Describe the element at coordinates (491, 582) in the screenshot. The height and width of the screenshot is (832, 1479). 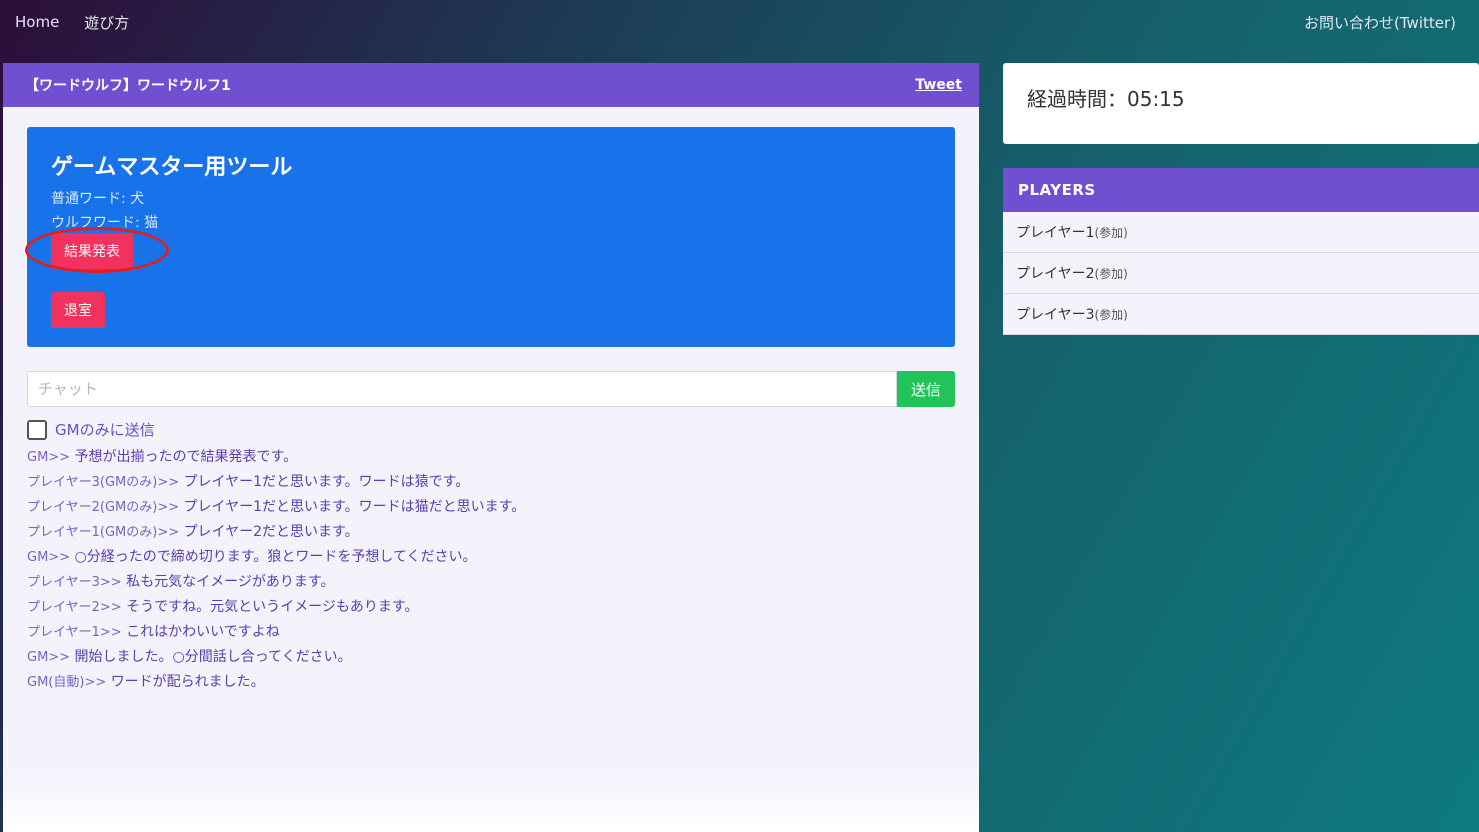
I see `chat-message: プレイヤー3>> 私も元気なイメージがあります。` at that location.